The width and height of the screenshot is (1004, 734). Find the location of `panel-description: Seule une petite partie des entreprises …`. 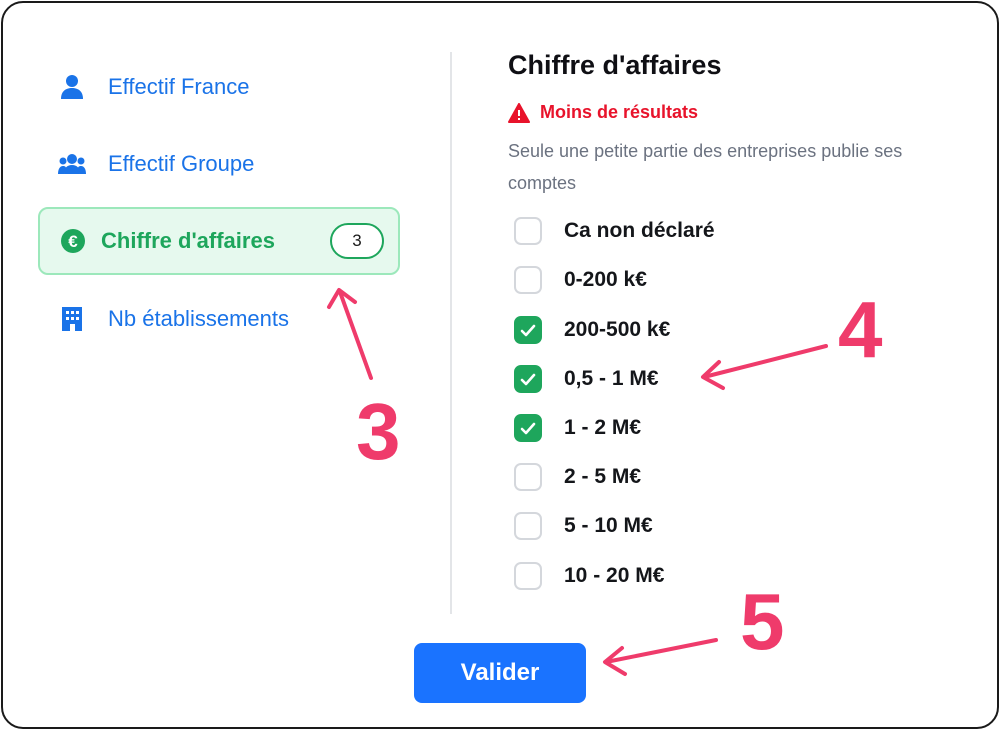

panel-description: Seule une petite partie des entreprises … is located at coordinates (705, 167).